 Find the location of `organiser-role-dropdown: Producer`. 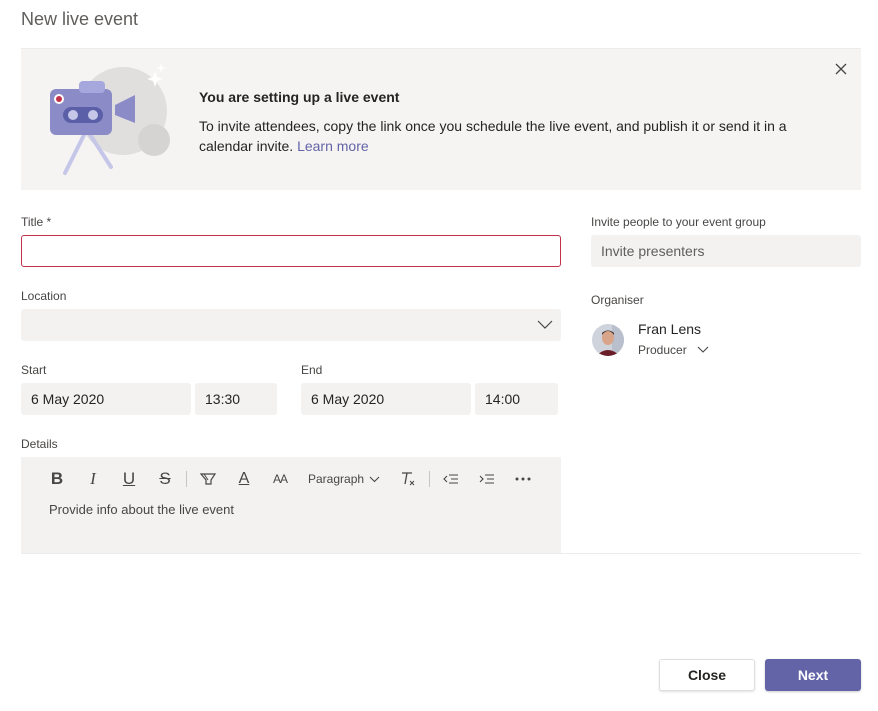

organiser-role-dropdown: Producer is located at coordinates (673, 350).